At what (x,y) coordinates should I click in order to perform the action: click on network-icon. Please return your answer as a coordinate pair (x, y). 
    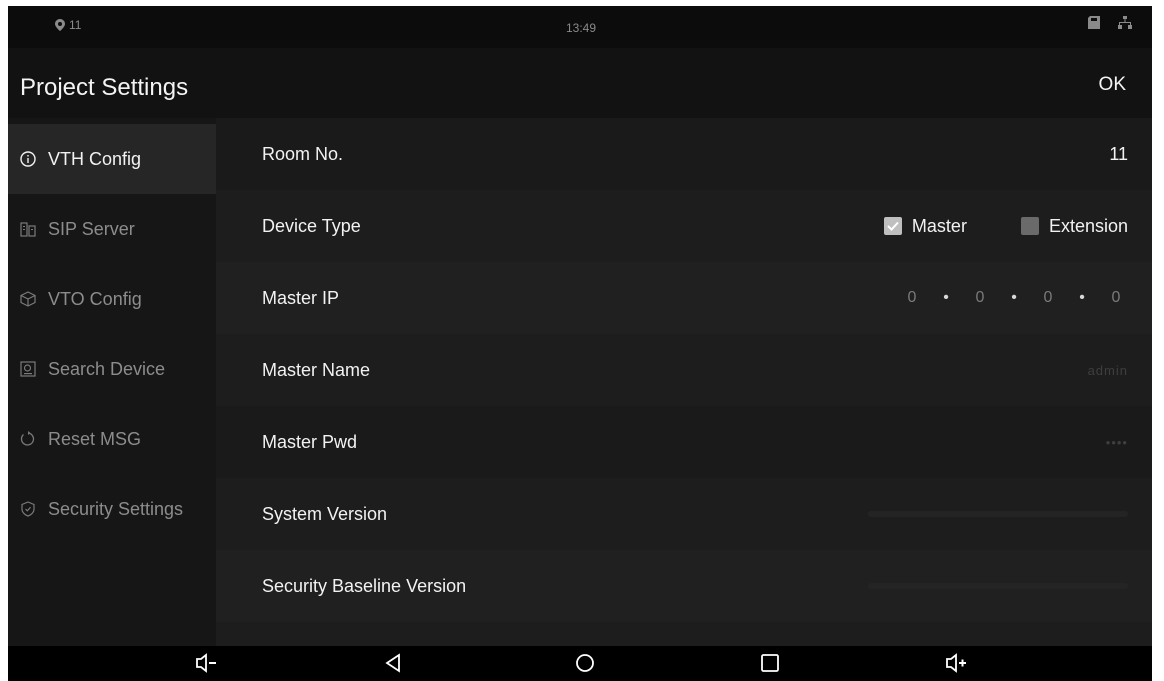
    Looking at the image, I should click on (1125, 22).